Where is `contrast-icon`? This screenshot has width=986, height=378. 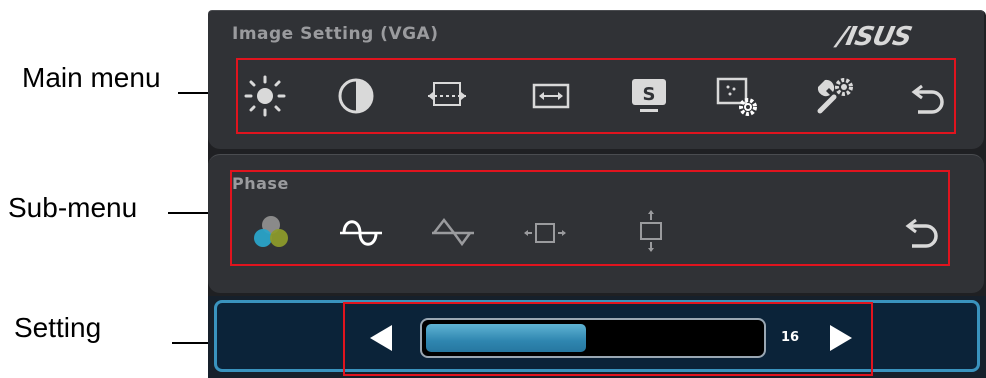
contrast-icon is located at coordinates (356, 96).